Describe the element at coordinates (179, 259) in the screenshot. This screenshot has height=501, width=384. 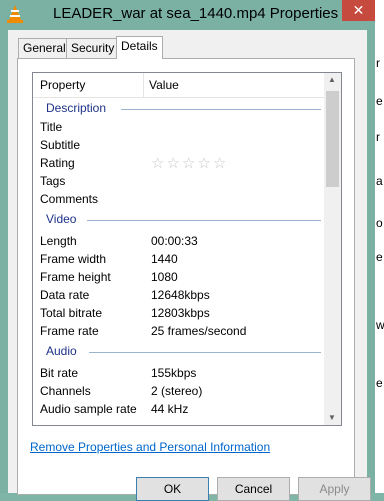
I see `list-item: Frame width 1440` at that location.